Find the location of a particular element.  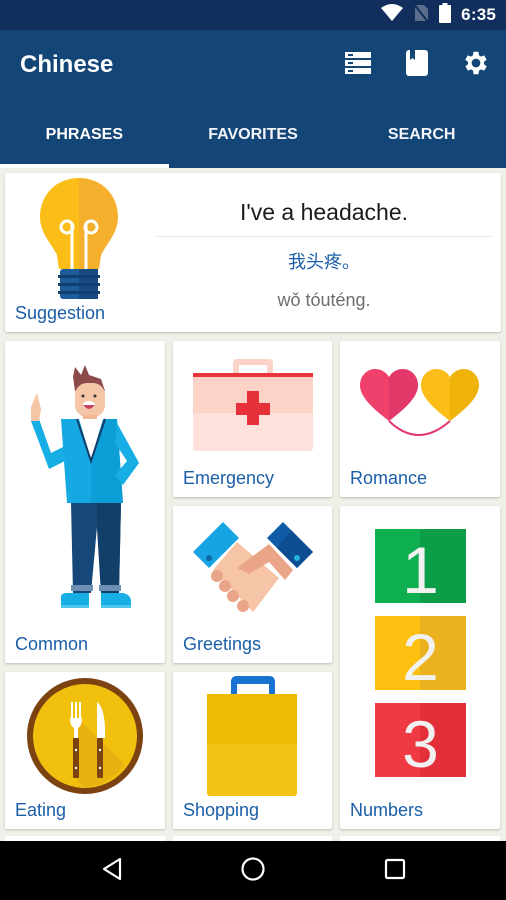

status-bar: 6:35 is located at coordinates (253, 15).